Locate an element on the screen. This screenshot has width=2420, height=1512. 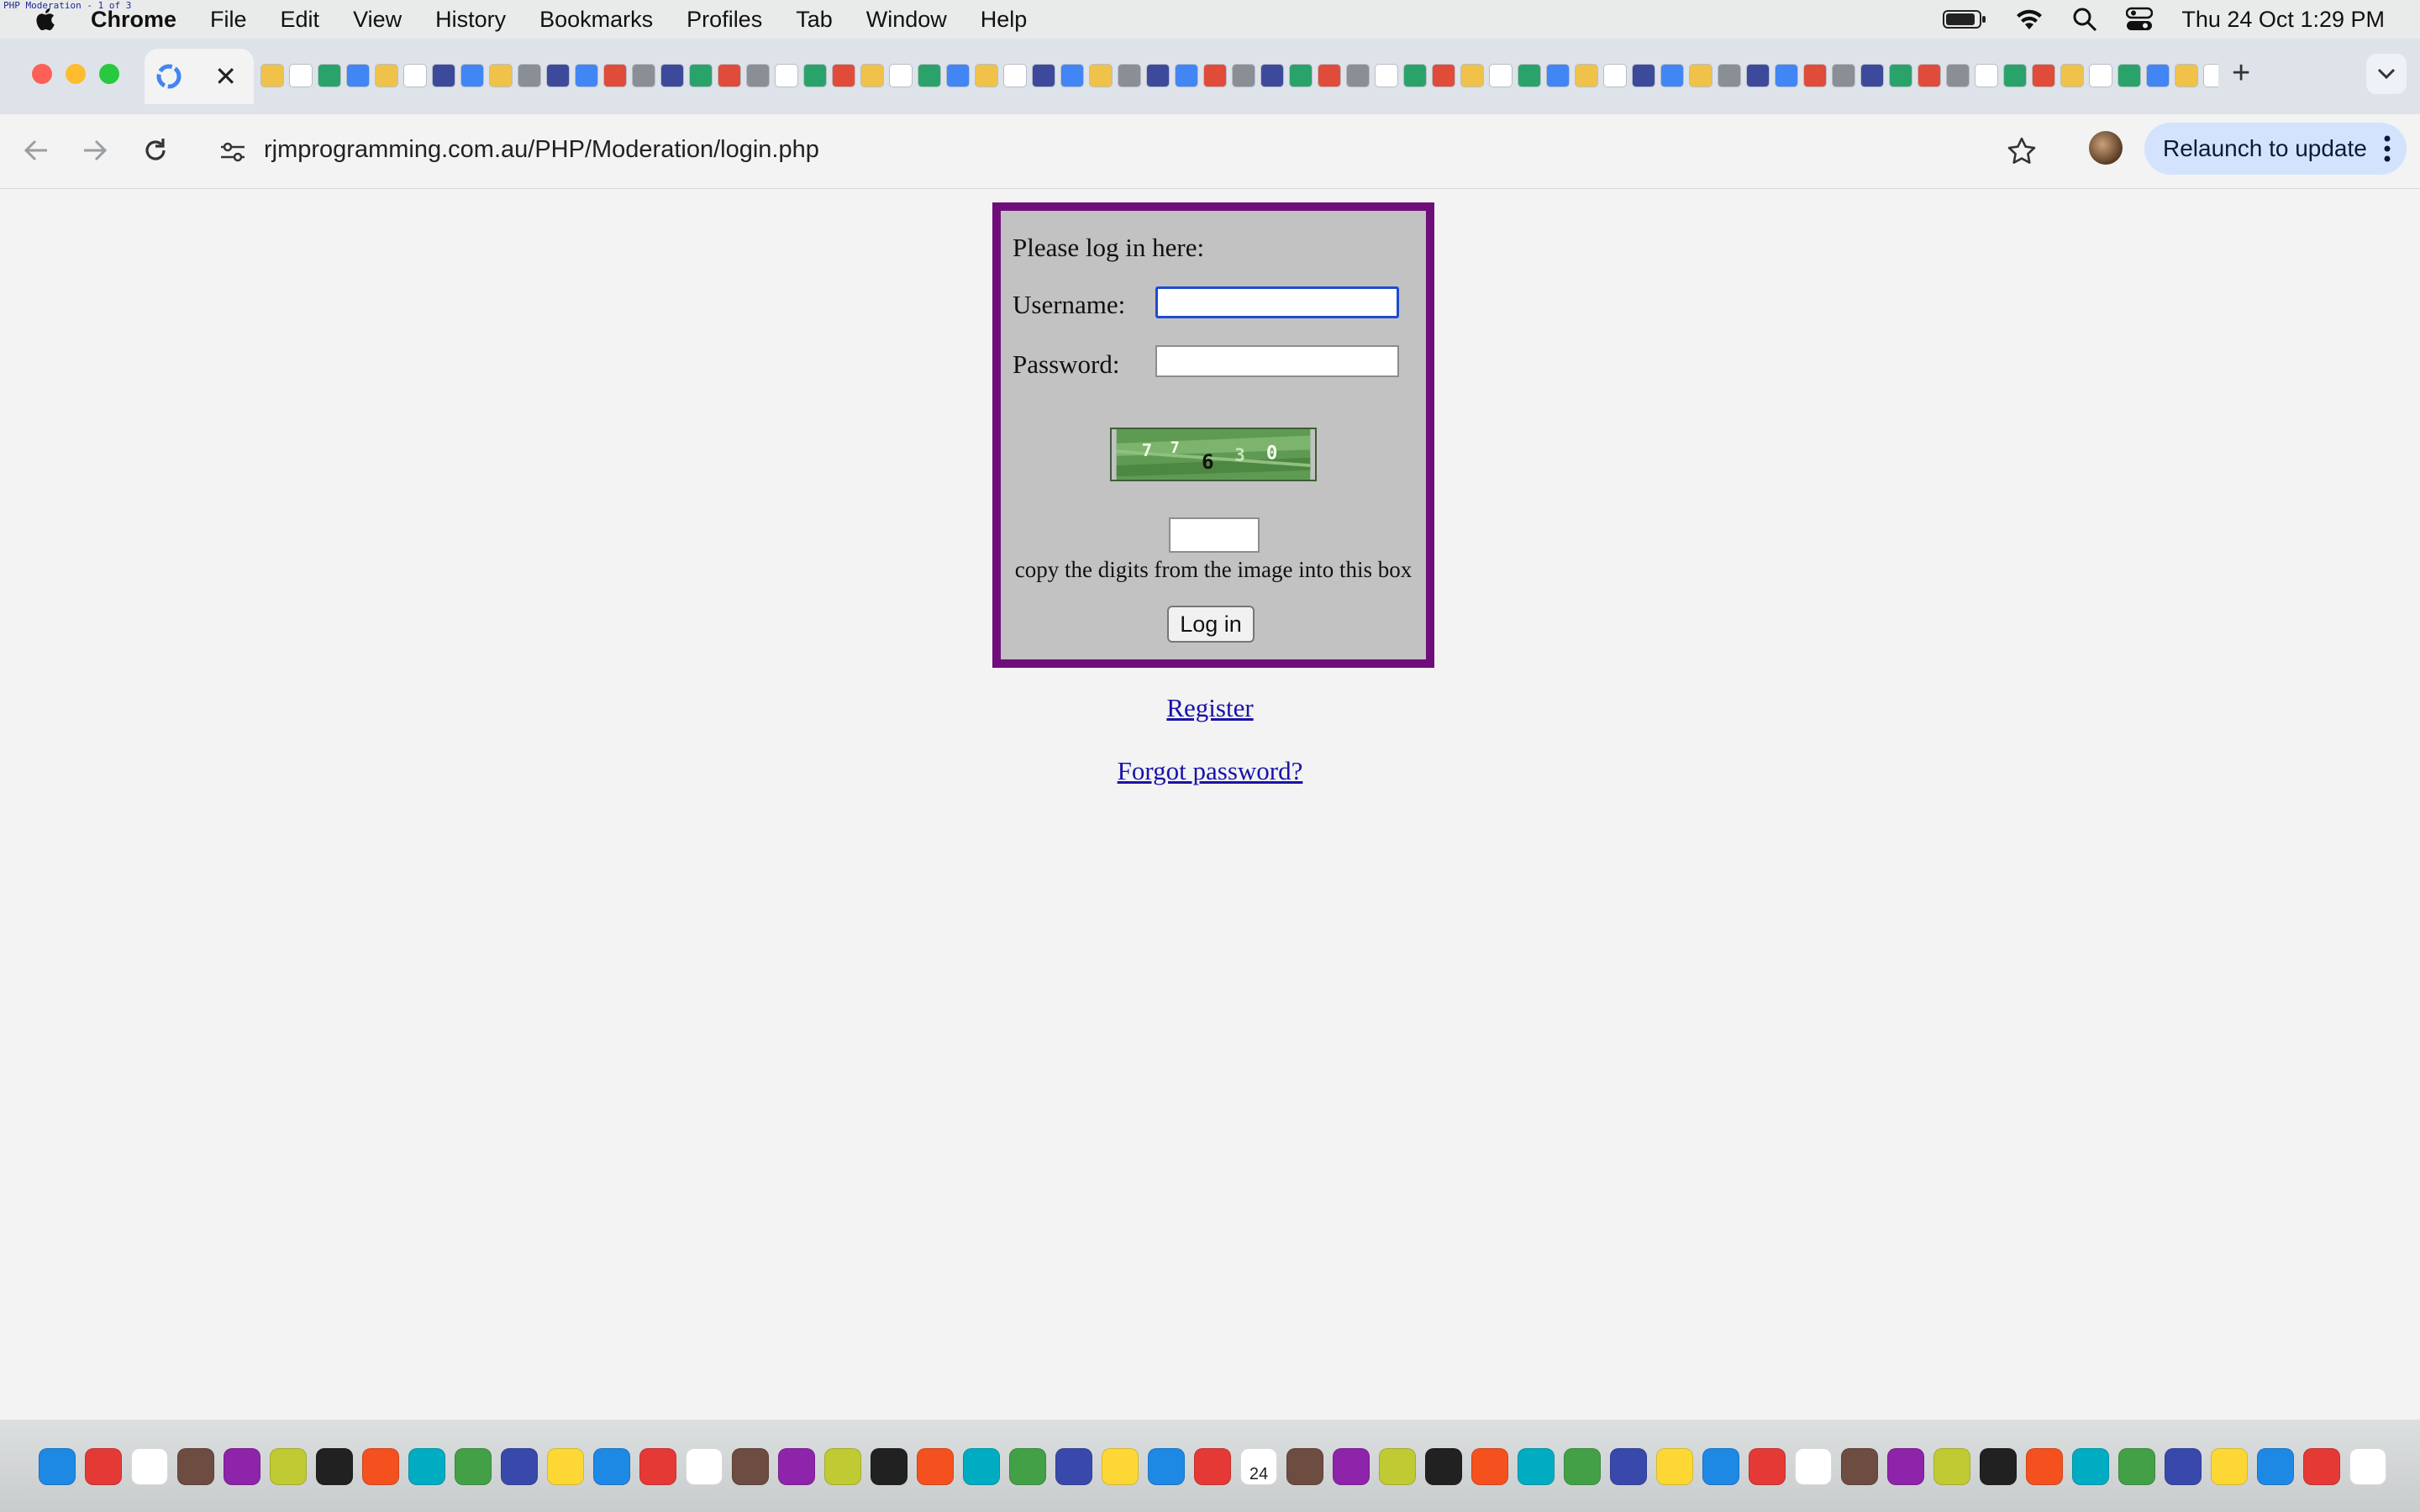
register-link: Register is located at coordinates (1210, 708).